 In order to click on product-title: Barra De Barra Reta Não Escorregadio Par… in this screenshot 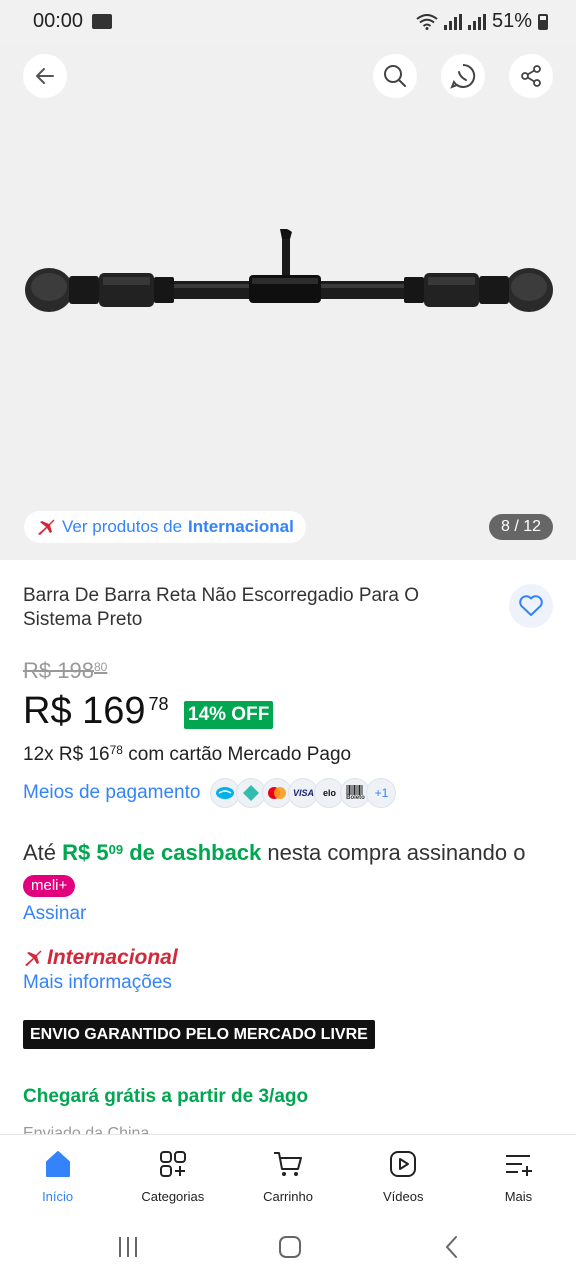, I will do `click(221, 607)`.